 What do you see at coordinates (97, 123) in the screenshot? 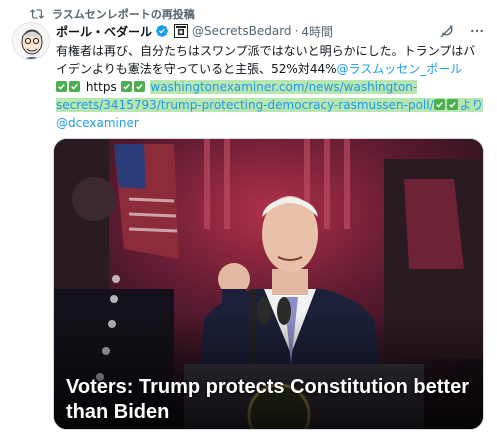
I see `source-mention-link: @dcexaminer` at bounding box center [97, 123].